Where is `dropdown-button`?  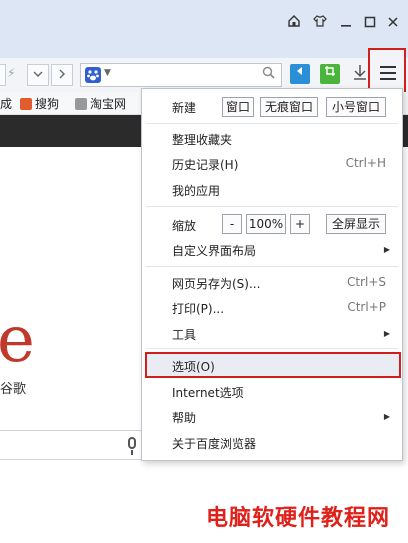 dropdown-button is located at coordinates (38, 75).